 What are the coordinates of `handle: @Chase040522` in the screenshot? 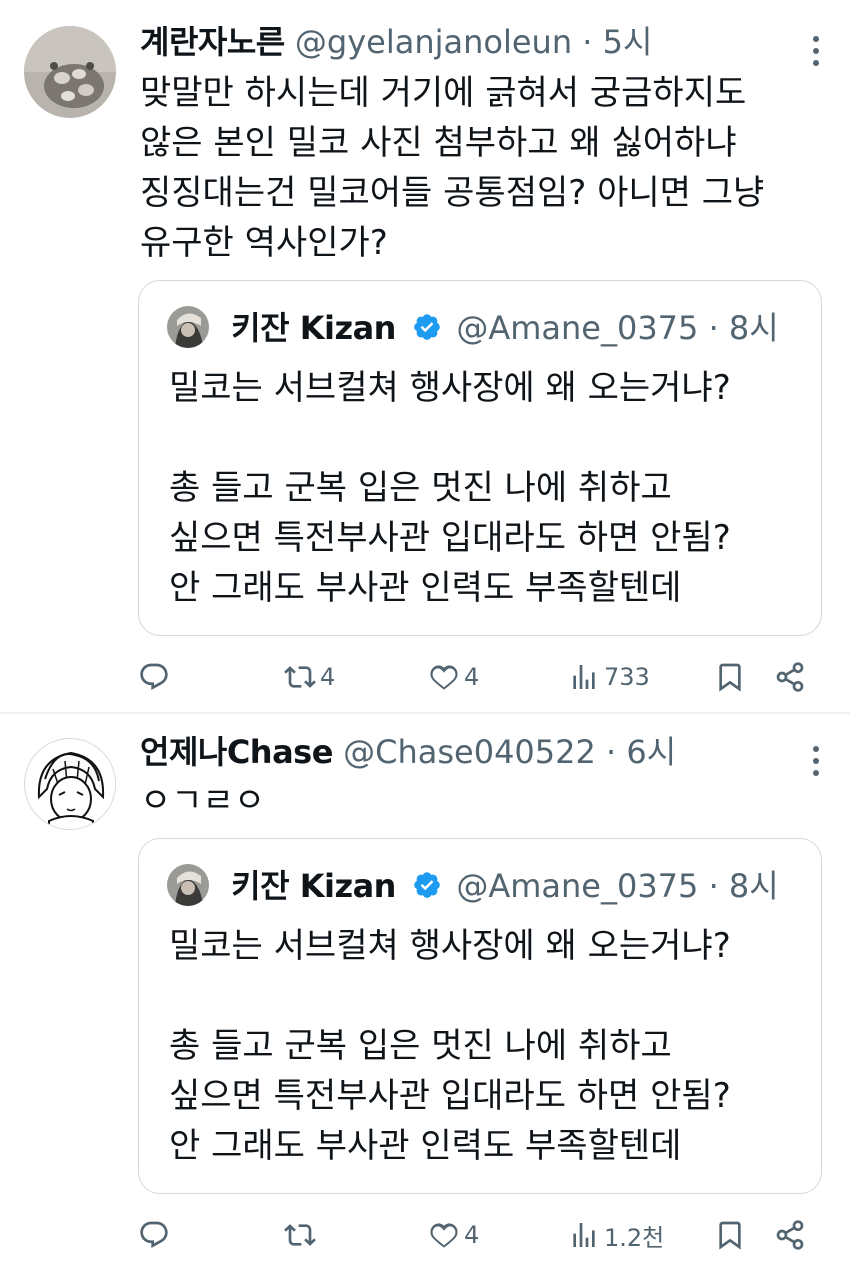 It's located at (469, 752).